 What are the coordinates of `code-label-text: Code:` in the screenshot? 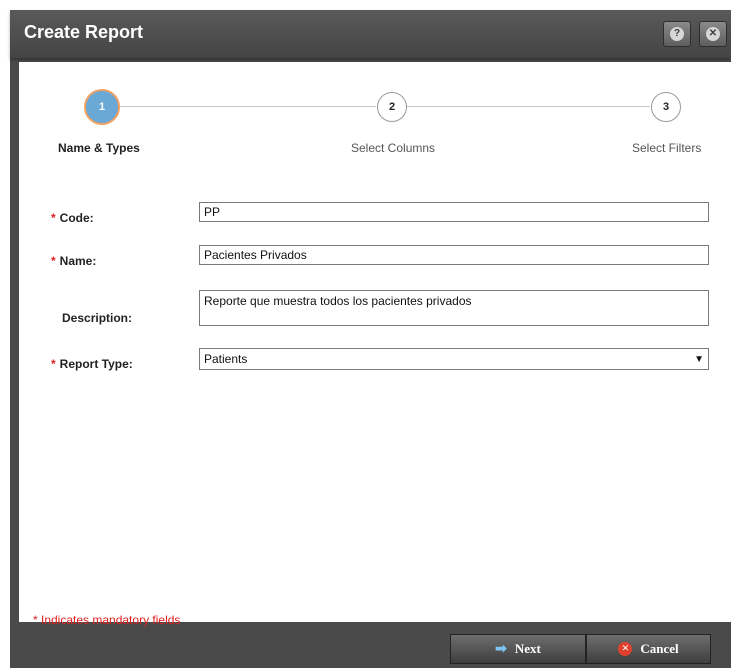 It's located at (76, 218).